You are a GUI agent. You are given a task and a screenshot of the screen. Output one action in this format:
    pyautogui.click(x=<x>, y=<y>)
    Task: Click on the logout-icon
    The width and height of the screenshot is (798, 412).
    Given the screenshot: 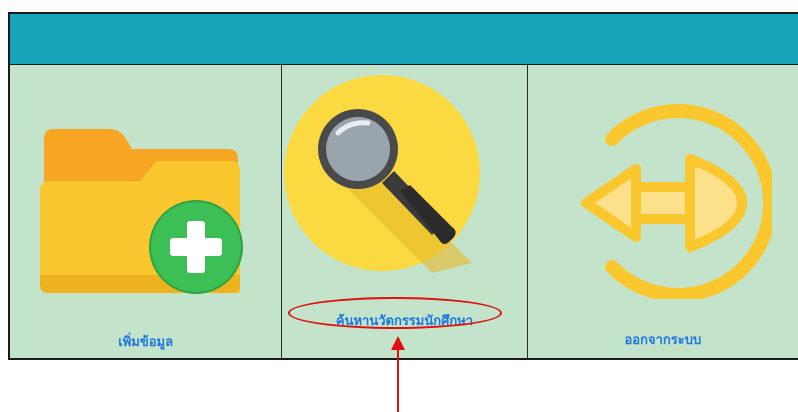 What is the action you would take?
    pyautogui.click(x=676, y=201)
    